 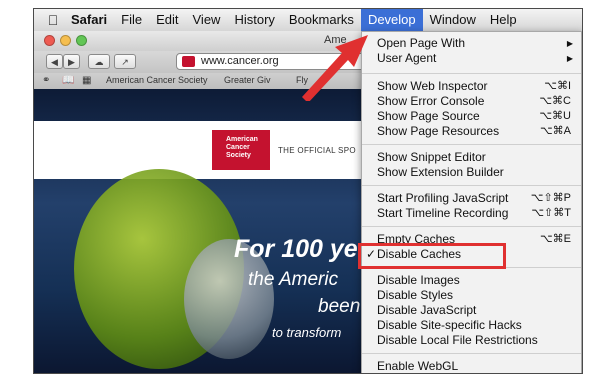 What do you see at coordinates (471, 58) in the screenshot?
I see `menu-item-user-agent: User Agent ▶` at bounding box center [471, 58].